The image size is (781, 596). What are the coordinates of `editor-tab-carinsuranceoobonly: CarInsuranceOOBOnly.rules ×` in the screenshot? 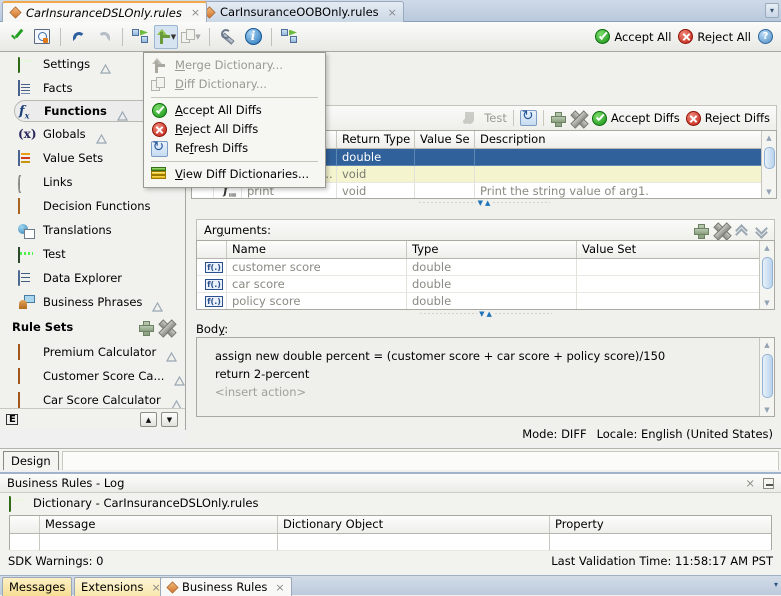 It's located at (300, 11).